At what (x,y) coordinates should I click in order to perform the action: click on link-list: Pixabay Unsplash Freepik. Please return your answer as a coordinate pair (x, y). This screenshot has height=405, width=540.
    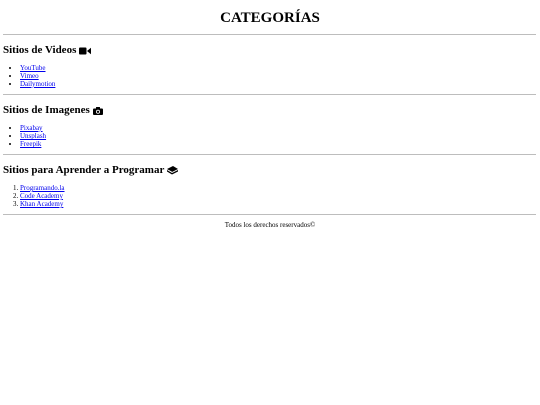
    Looking at the image, I should click on (24, 136).